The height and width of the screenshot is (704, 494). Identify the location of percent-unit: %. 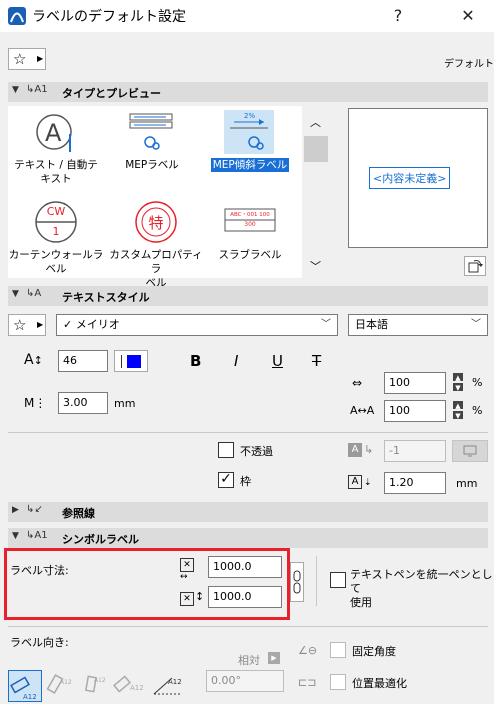
(477, 382).